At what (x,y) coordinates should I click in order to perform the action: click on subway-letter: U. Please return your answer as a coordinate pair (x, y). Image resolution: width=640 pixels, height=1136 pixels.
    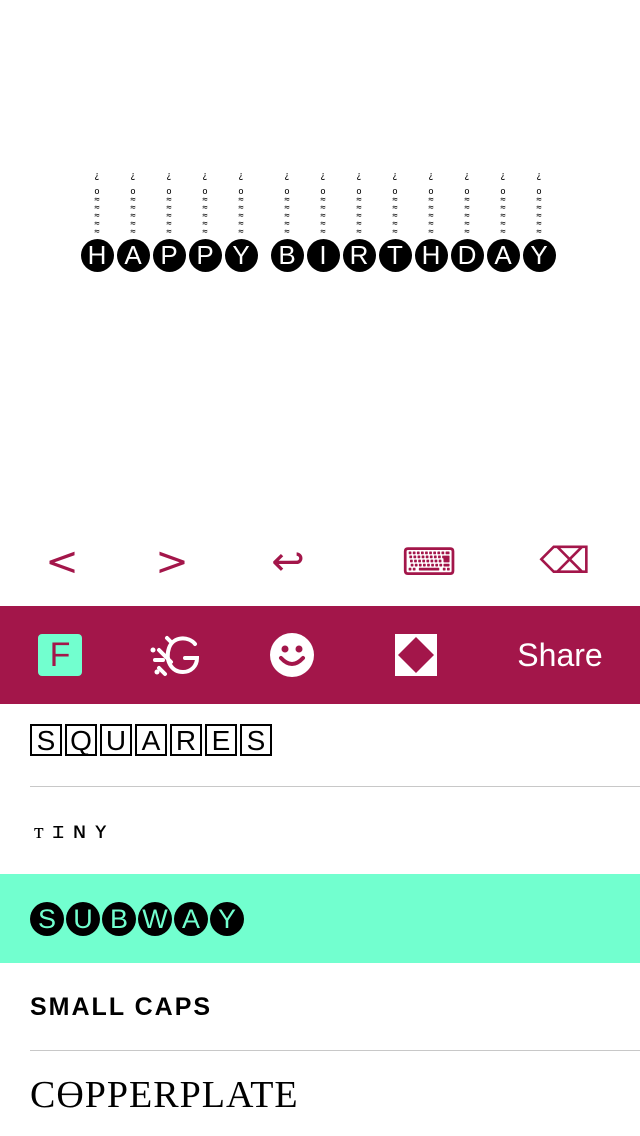
    Looking at the image, I should click on (83, 918).